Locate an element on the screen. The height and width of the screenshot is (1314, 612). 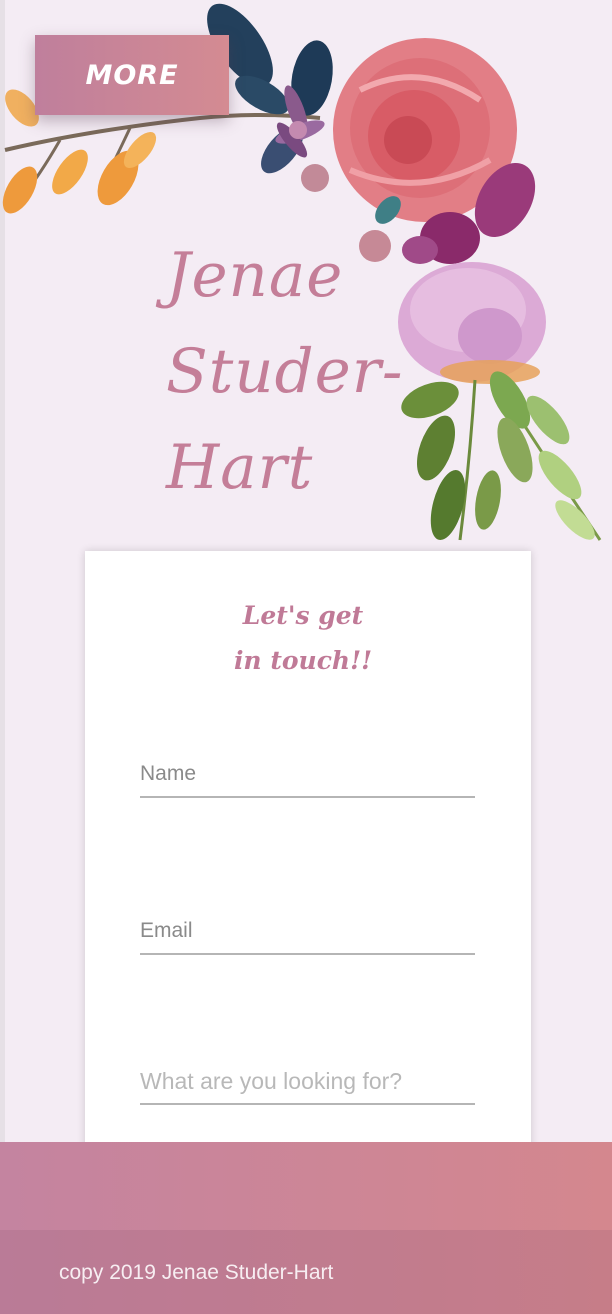
contact-heading-line: in touch!! is located at coordinates (303, 660).